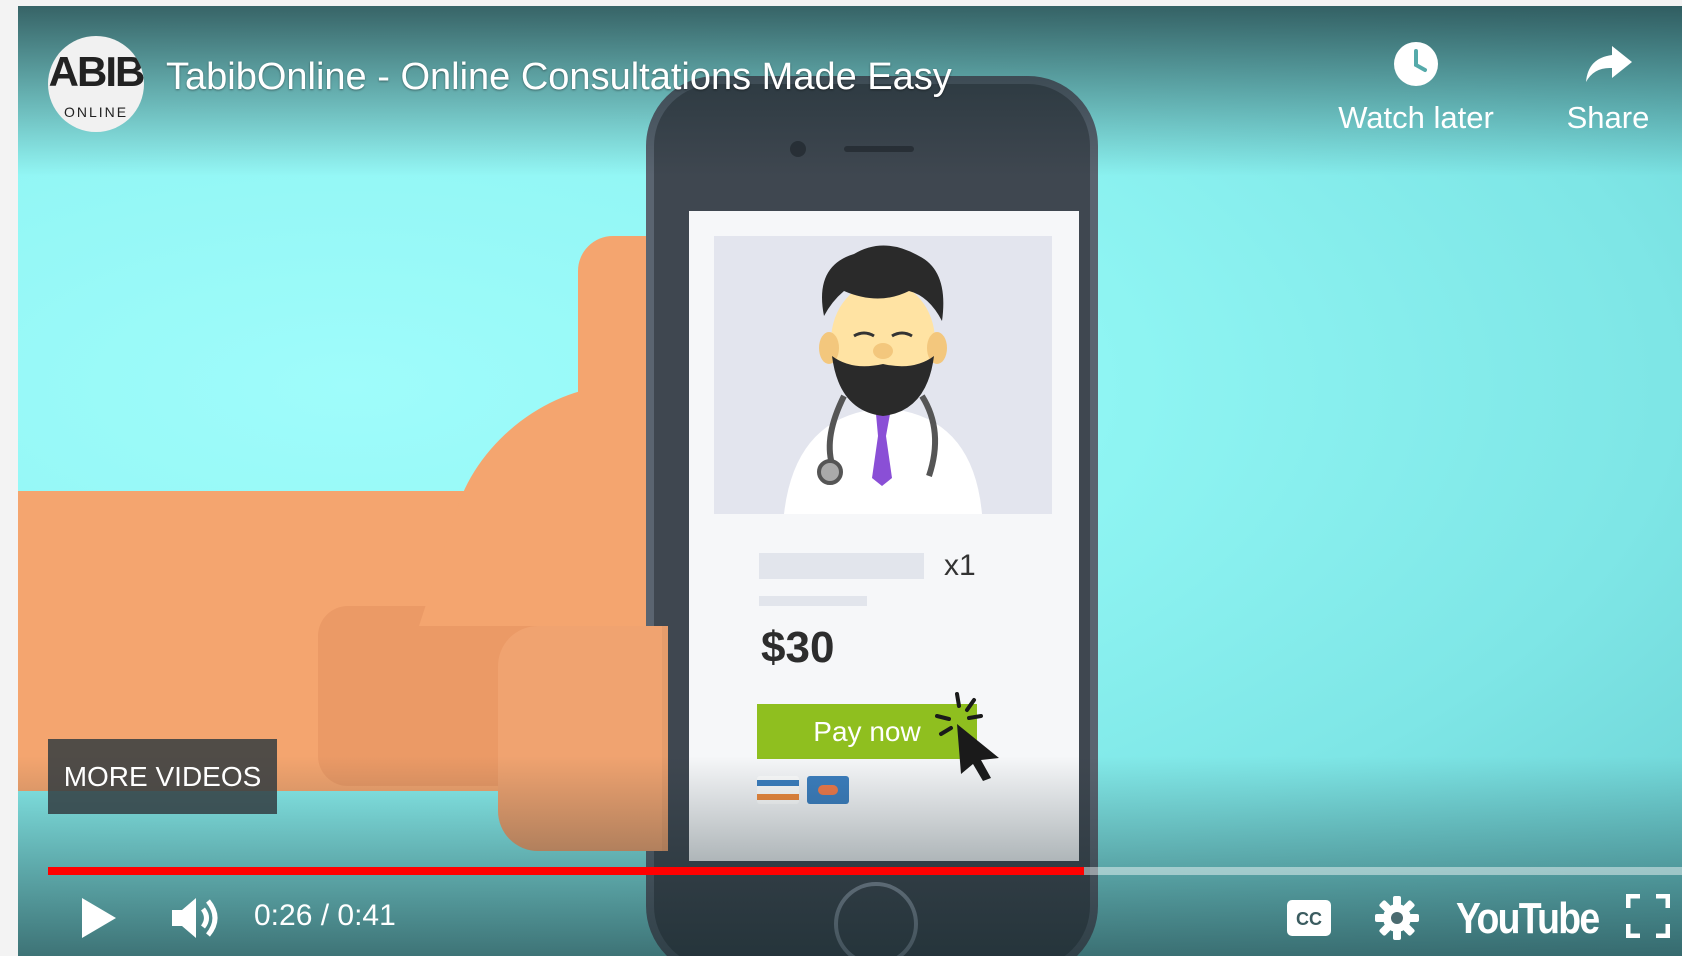 Image resolution: width=1682 pixels, height=956 pixels. I want to click on share-button: Share, so click(1608, 88).